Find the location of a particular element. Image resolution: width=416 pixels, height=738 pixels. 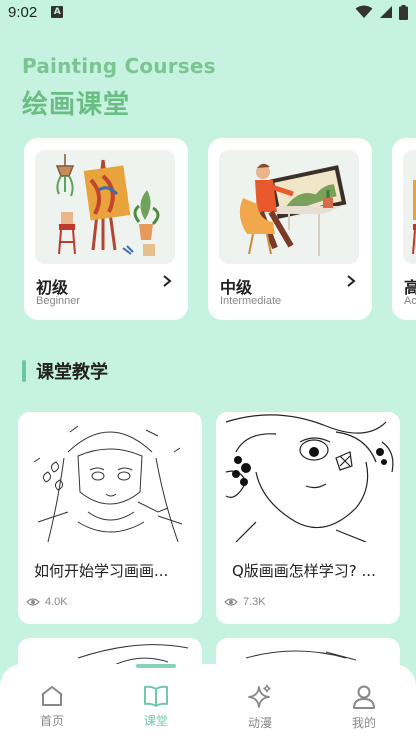

course-subtitle: Ac is located at coordinates (410, 301).